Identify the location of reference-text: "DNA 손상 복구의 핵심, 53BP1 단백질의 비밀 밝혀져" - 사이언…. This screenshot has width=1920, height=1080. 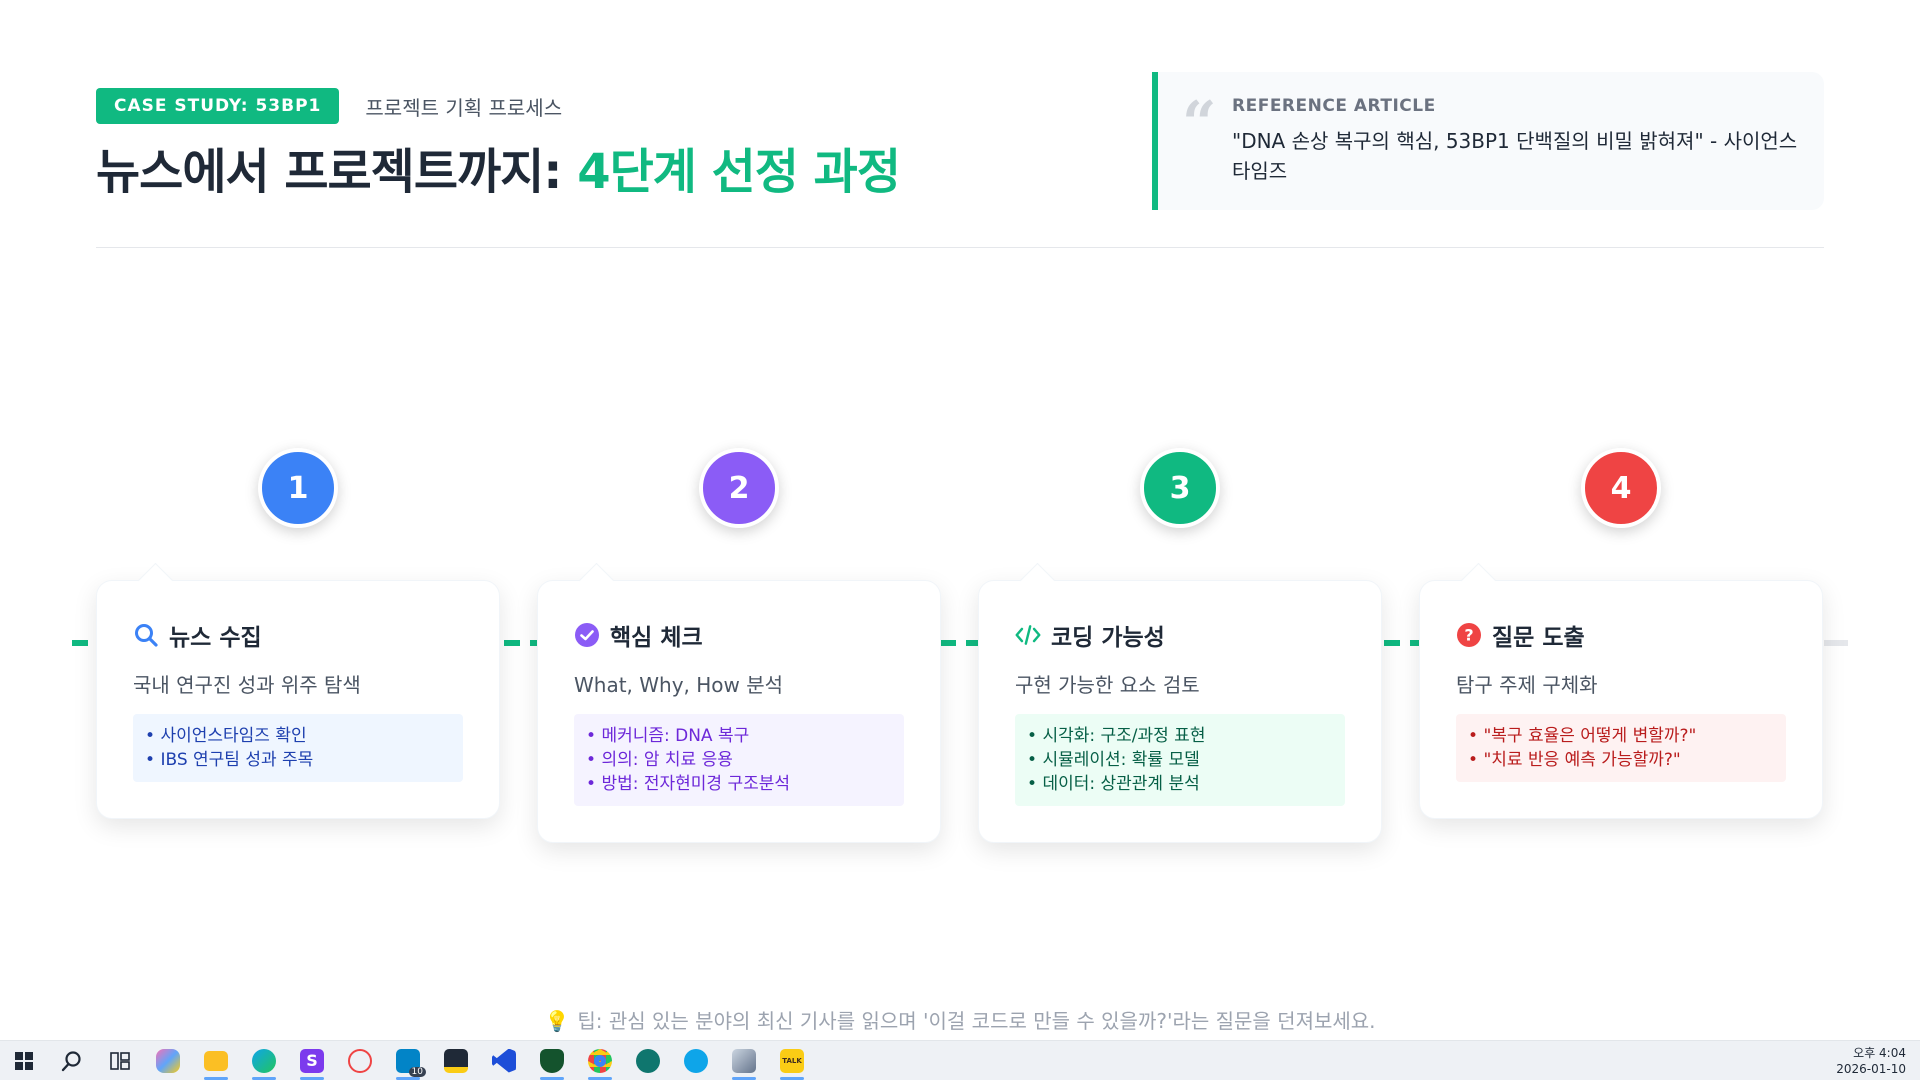
(1515, 156).